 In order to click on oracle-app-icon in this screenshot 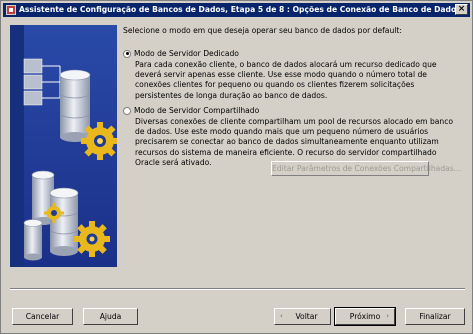, I will do `click(11, 10)`.